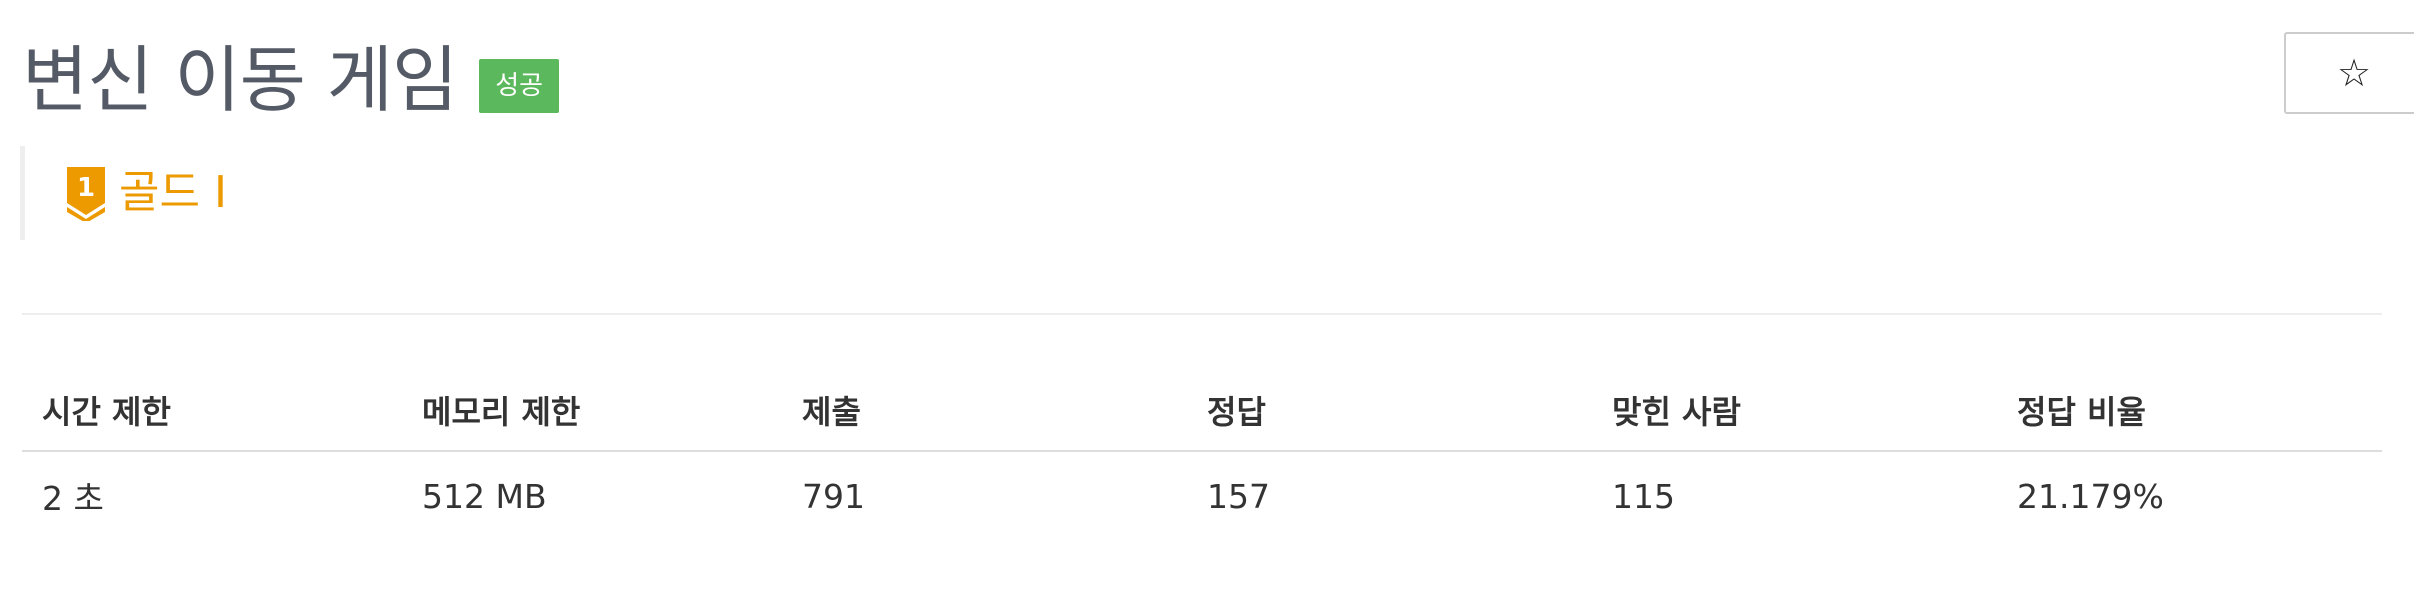 This screenshot has width=2414, height=594. What do you see at coordinates (240, 80) in the screenshot?
I see `problem-title: 변신 이동 게임` at bounding box center [240, 80].